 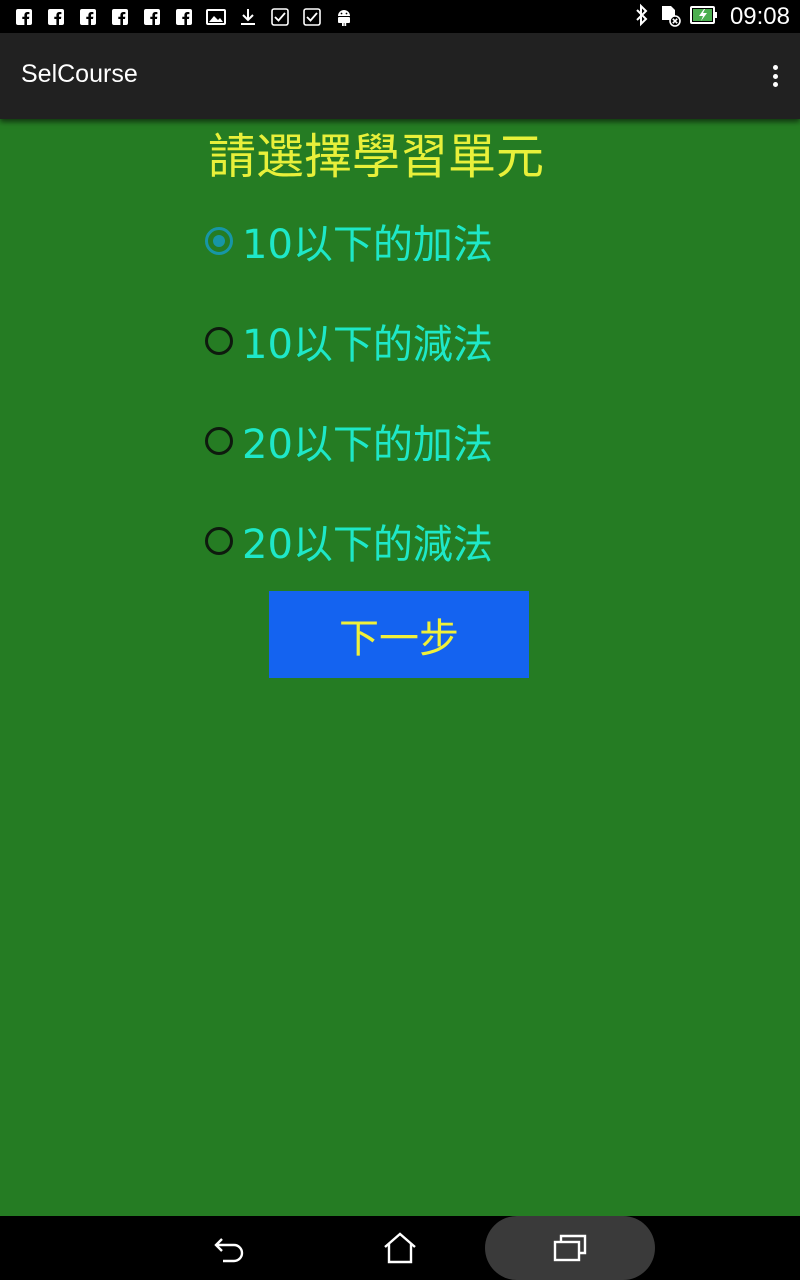 I want to click on navigation-bar, so click(x=400, y=1248).